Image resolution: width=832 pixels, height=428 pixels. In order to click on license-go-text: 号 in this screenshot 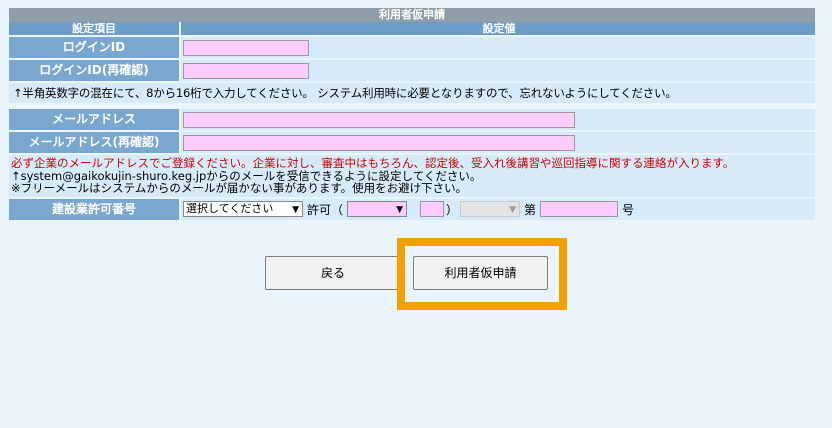, I will do `click(628, 209)`.